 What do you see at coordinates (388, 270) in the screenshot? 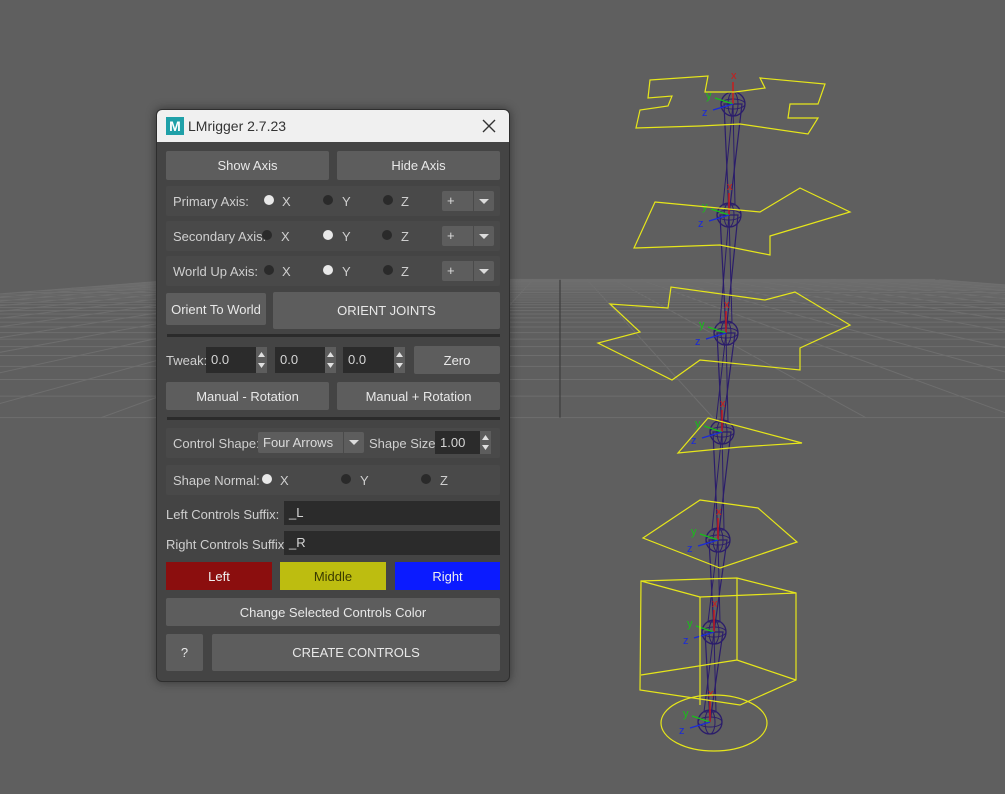
I see `world-up-axis-z-radio` at bounding box center [388, 270].